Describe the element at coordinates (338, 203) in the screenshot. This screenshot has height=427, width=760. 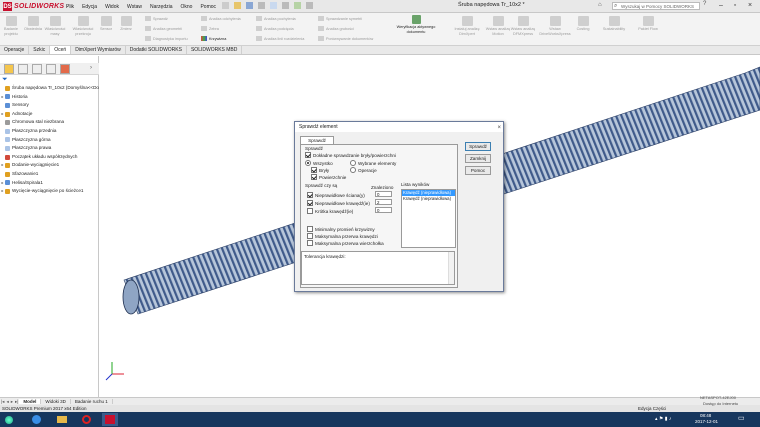
I see `invalid-edges-checkbox: Nieprawidłowe krawędź(ie)` at that location.